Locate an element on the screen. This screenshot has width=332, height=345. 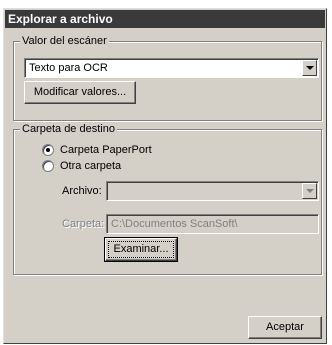
scan-mode-select: Texto para OCR is located at coordinates (171, 68).